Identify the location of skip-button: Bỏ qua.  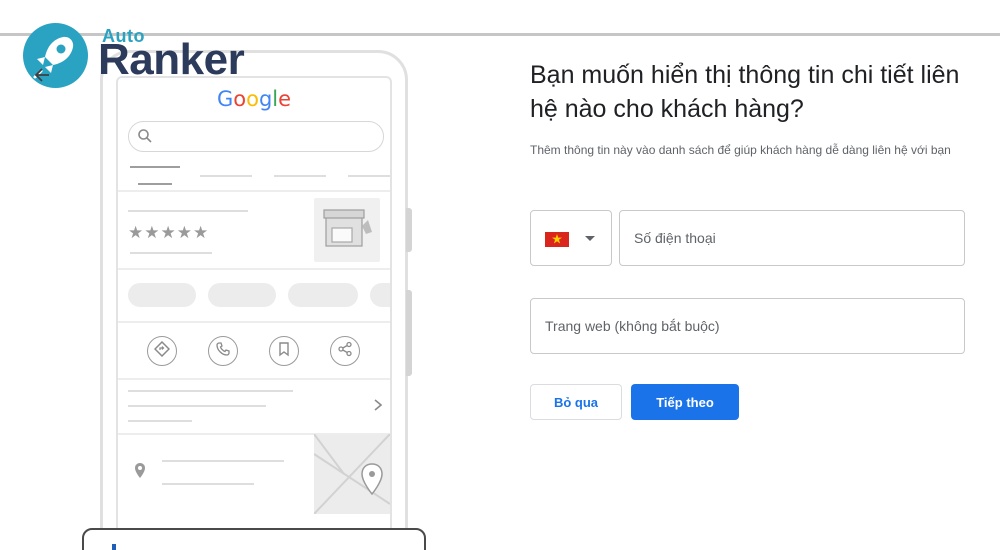
(576, 402).